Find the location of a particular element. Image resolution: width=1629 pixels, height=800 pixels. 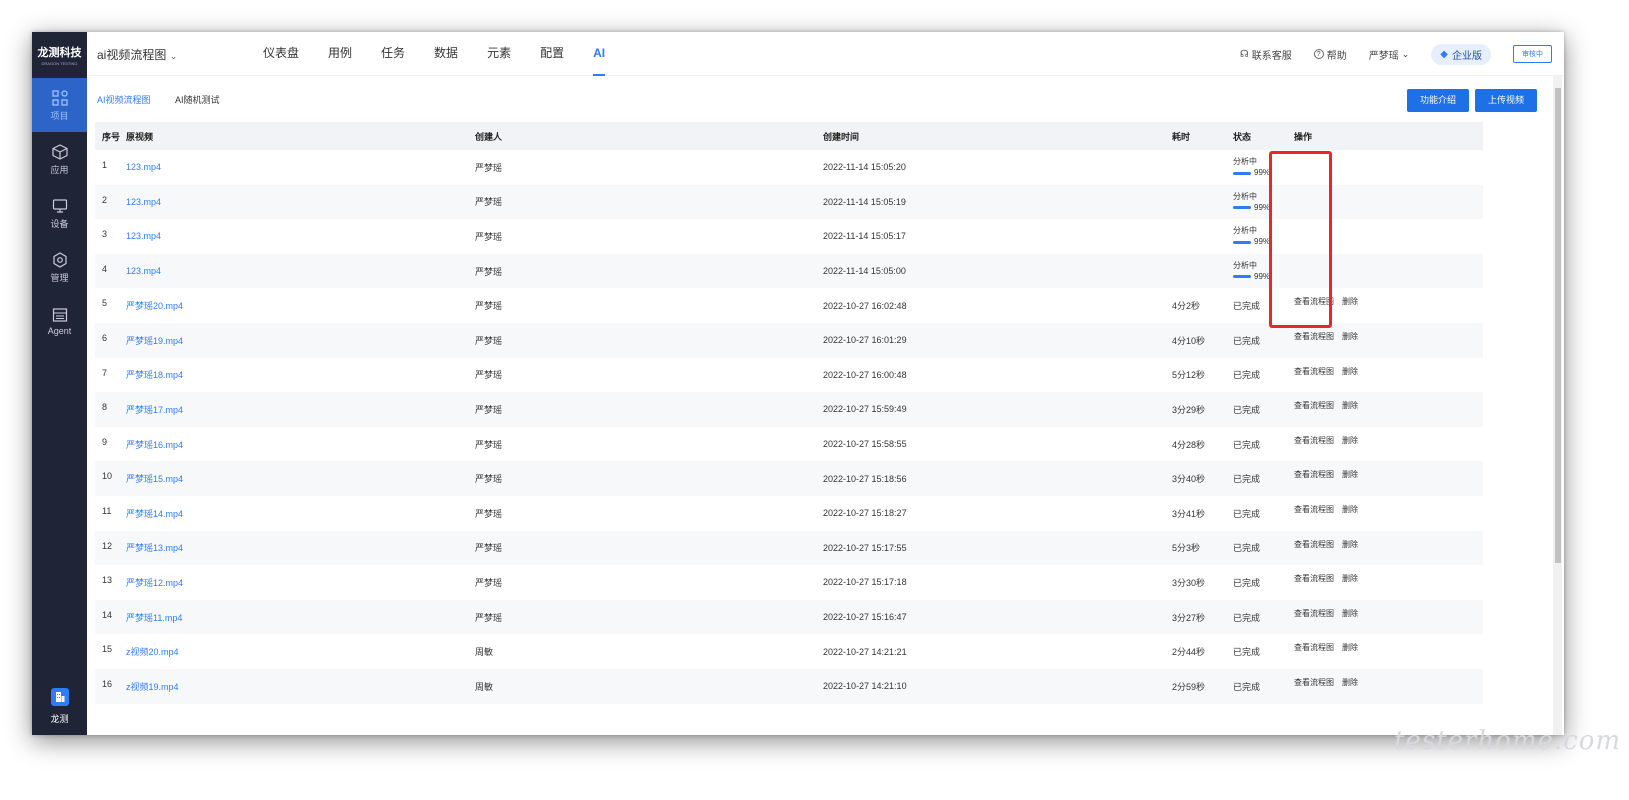

created-time: 2022-10-27 15:18:56 is located at coordinates (865, 478).